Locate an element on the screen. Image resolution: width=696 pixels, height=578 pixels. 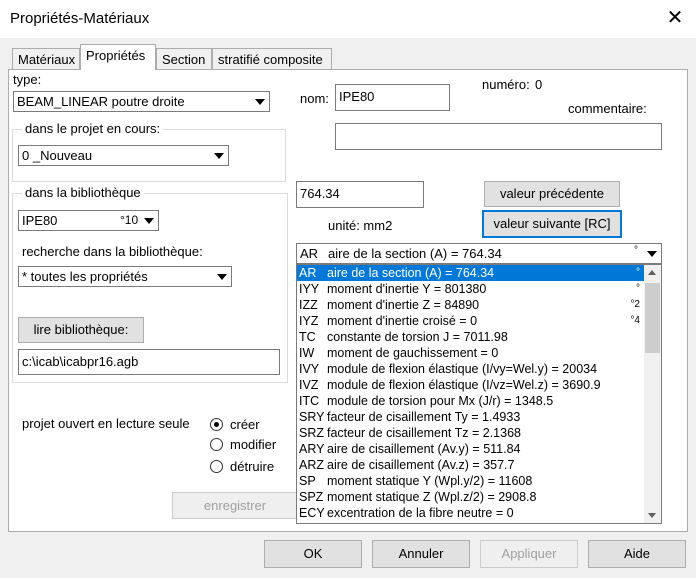
radio-detruire is located at coordinates (216, 466).